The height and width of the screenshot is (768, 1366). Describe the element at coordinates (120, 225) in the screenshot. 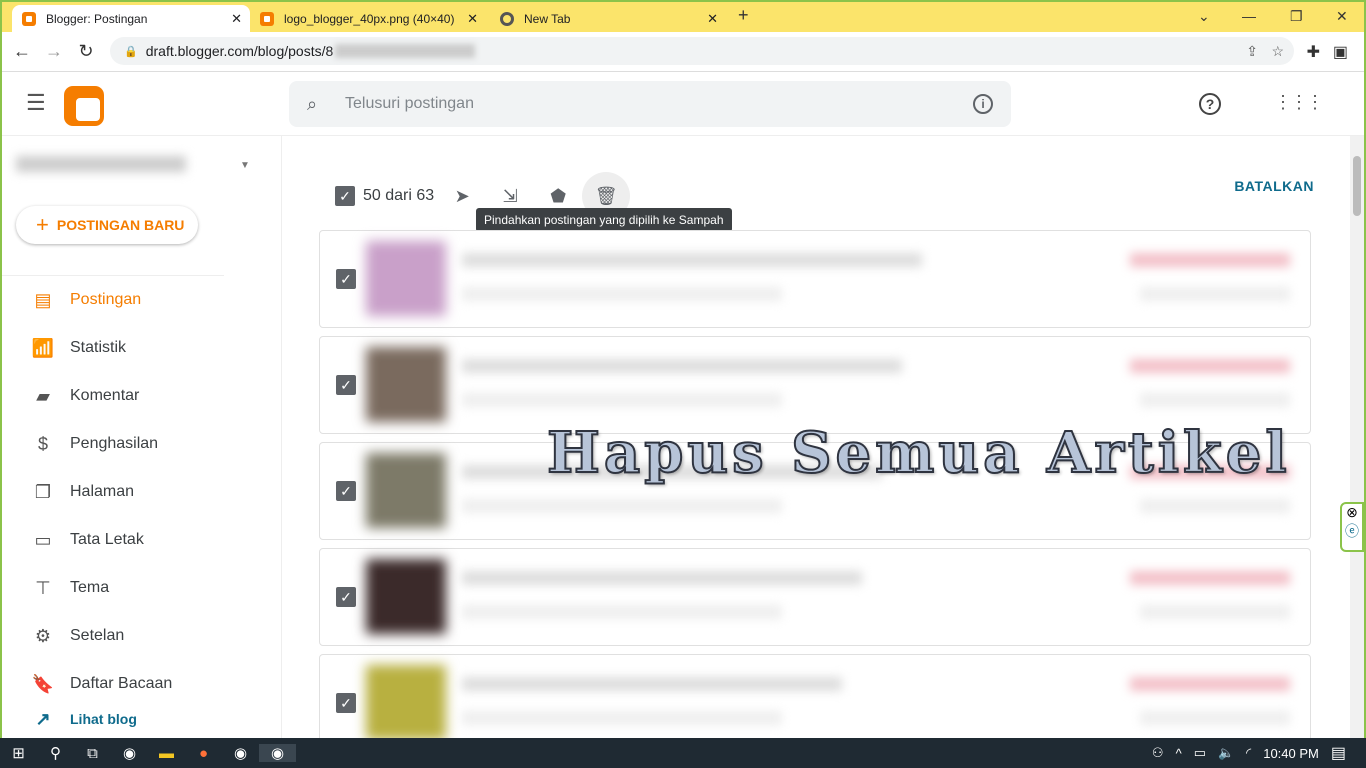

I see `new-post-label: POSTINGAN BARU` at that location.